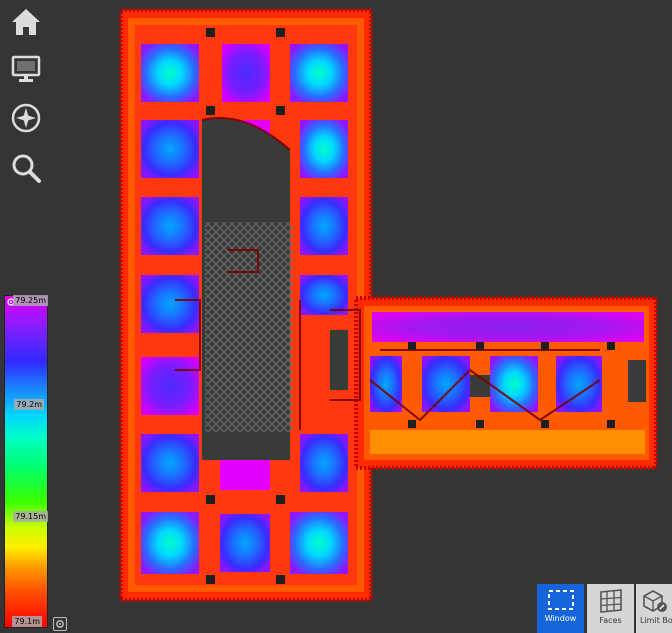 The image size is (672, 633). What do you see at coordinates (30, 516) in the screenshot?
I see `legend-low-label: 79.15m` at bounding box center [30, 516].